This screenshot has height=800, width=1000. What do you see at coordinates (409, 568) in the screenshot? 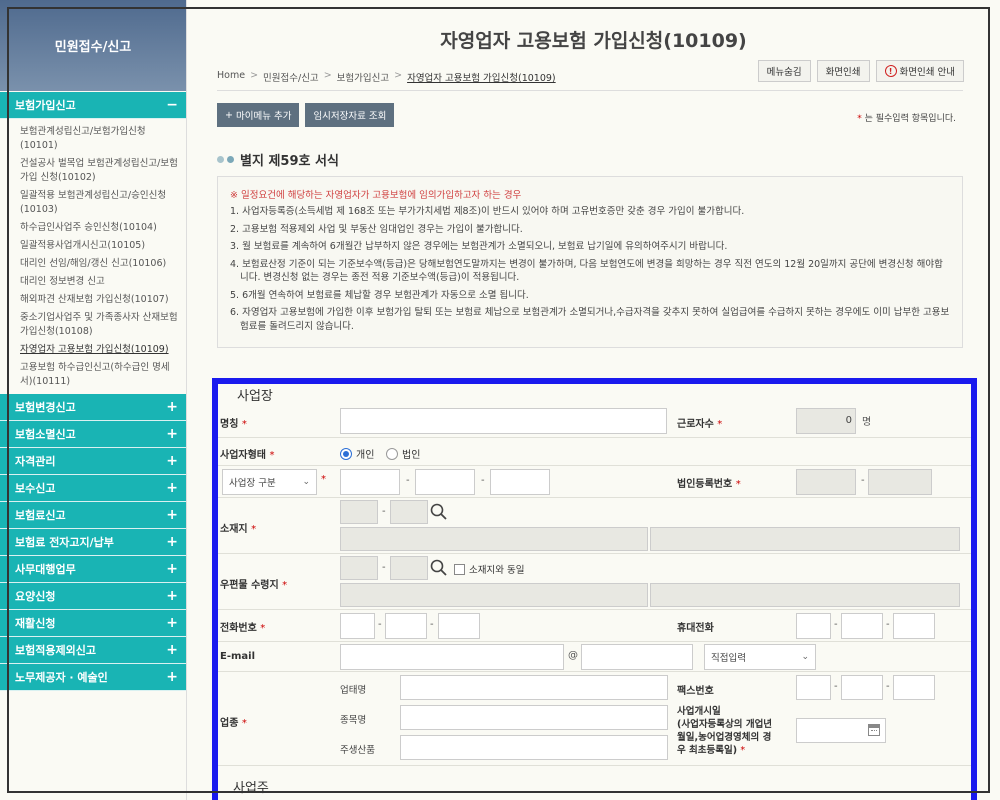
I see `mail-zip2-input` at bounding box center [409, 568].